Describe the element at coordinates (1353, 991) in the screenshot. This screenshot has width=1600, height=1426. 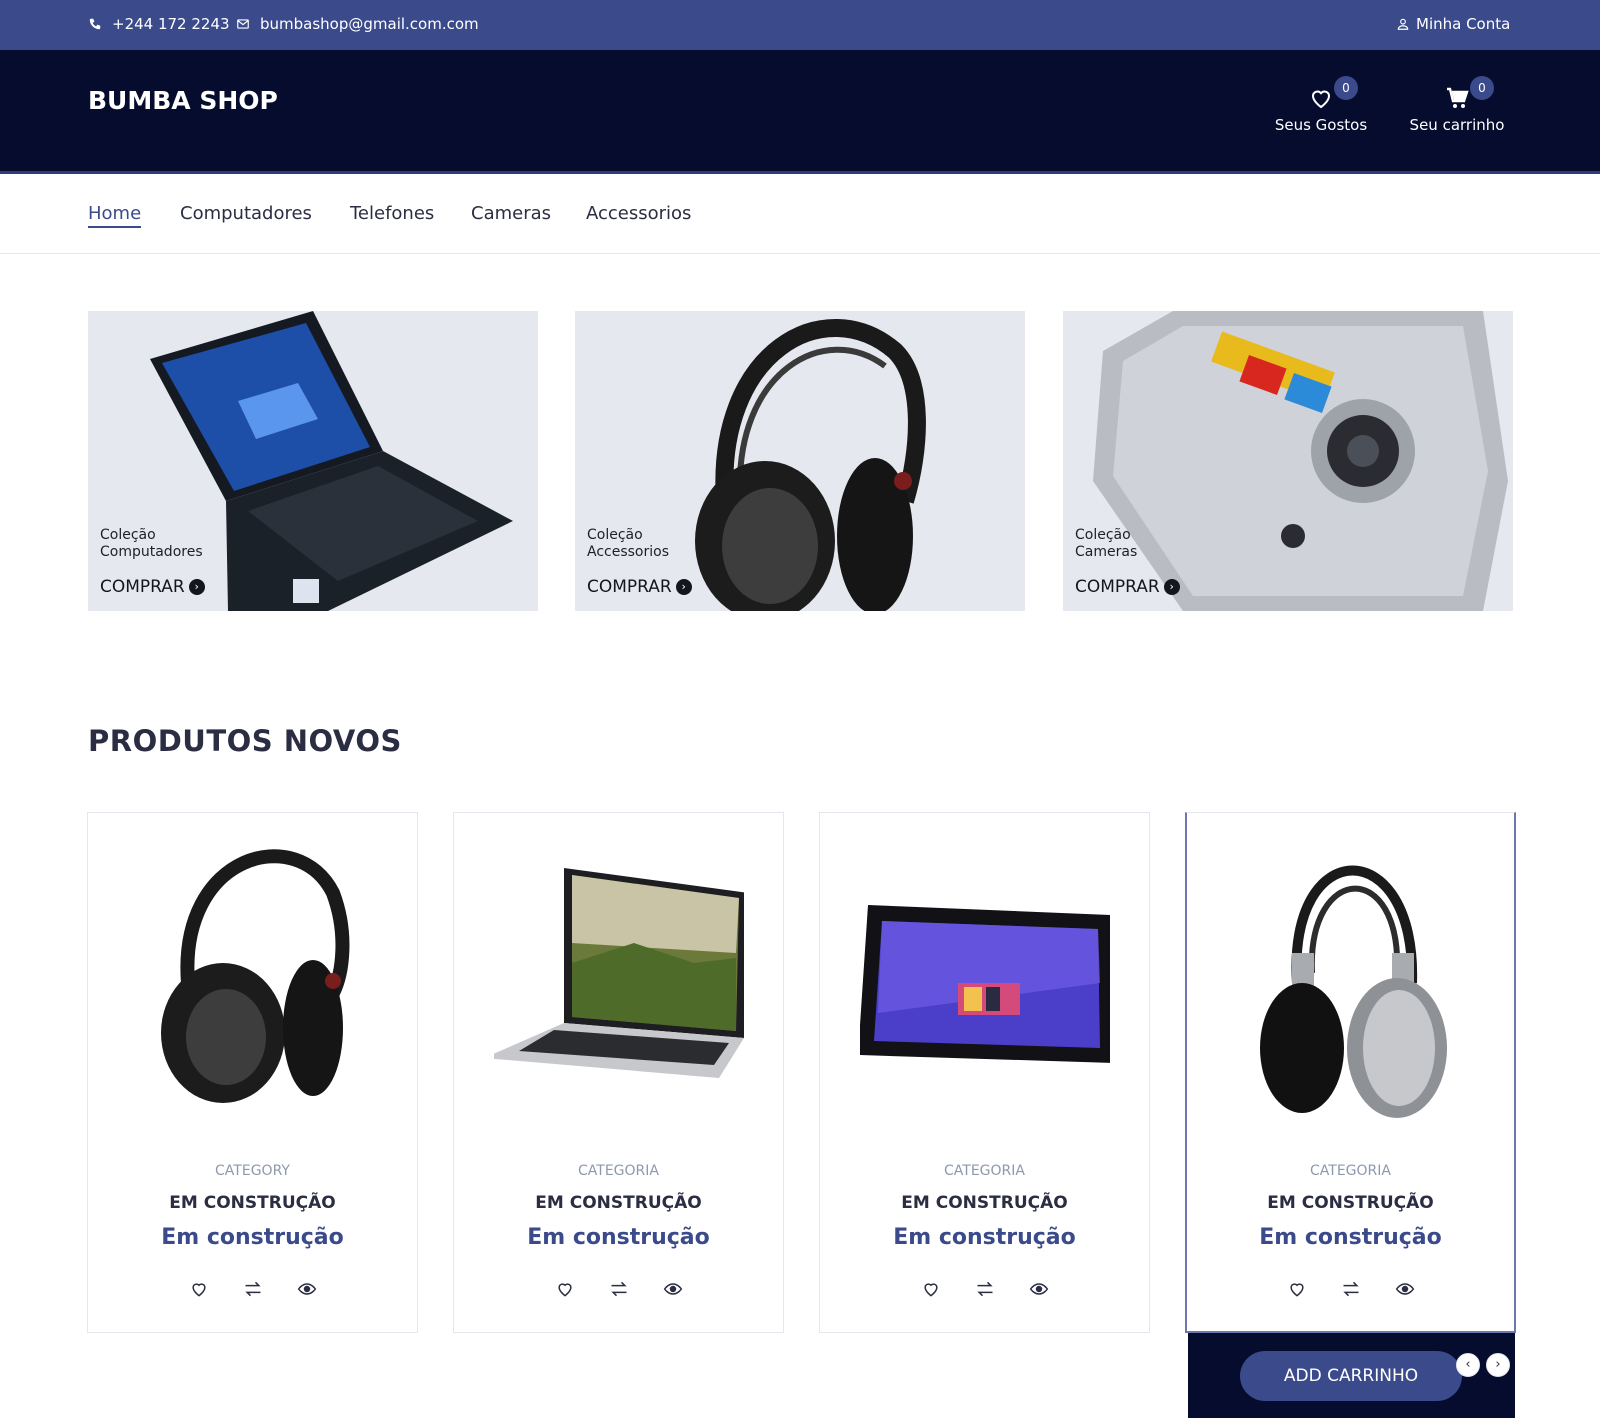
I see `product-image-headphones-silver` at that location.